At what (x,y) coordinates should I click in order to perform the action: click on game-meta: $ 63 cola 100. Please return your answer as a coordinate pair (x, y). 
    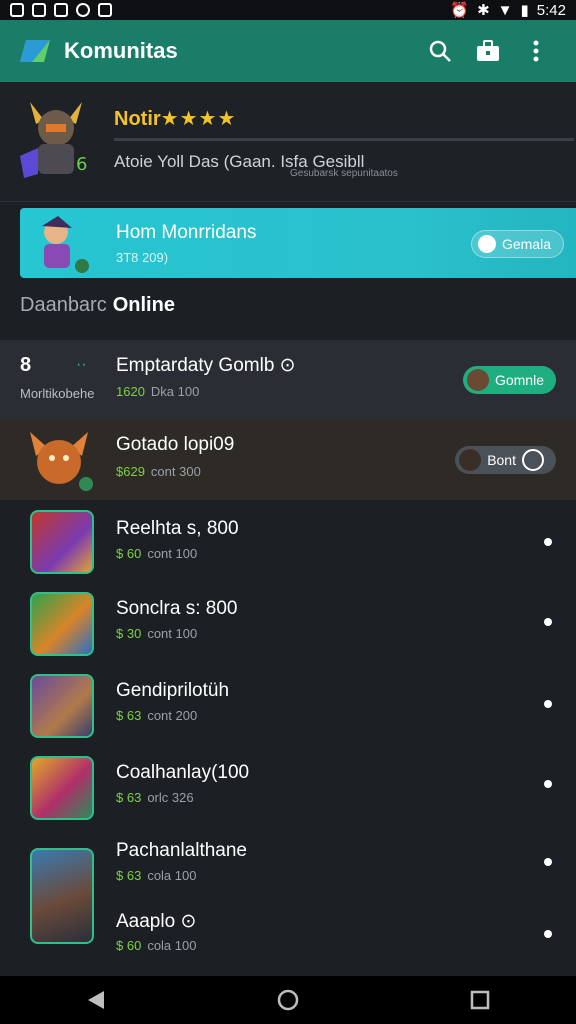
    Looking at the image, I should click on (156, 875).